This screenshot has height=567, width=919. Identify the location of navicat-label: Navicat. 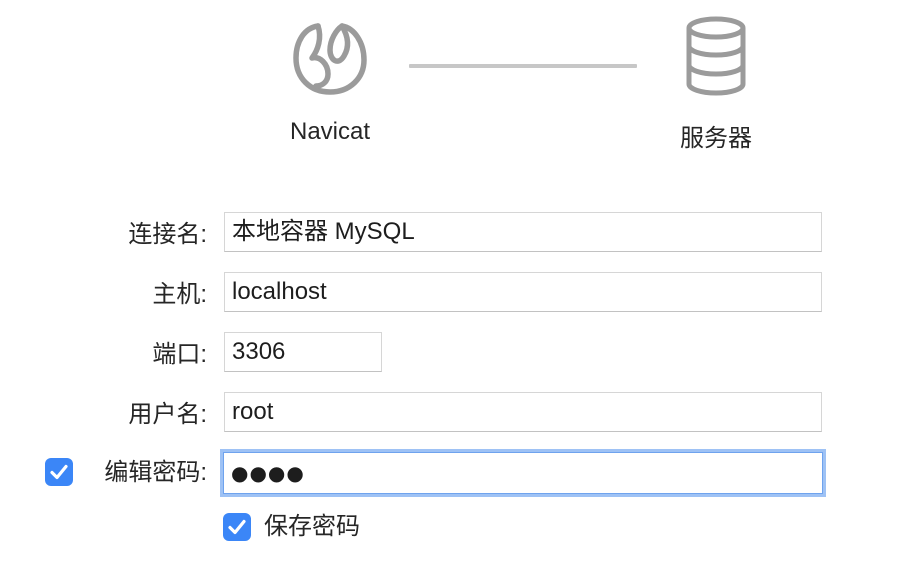
(330, 131).